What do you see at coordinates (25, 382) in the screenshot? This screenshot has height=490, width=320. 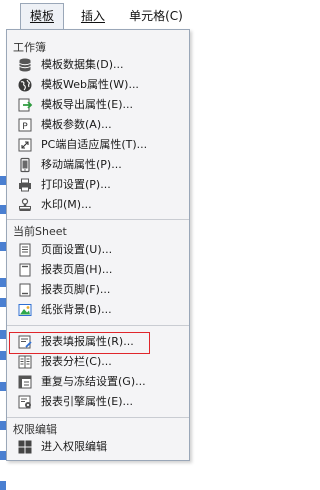 I see `freeze-icon` at bounding box center [25, 382].